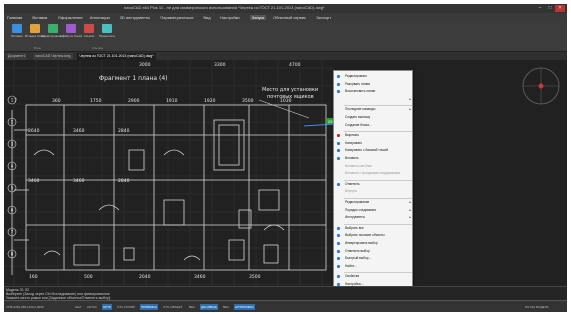  I want to click on status-toggle: СЕТКА, so click(92, 307).